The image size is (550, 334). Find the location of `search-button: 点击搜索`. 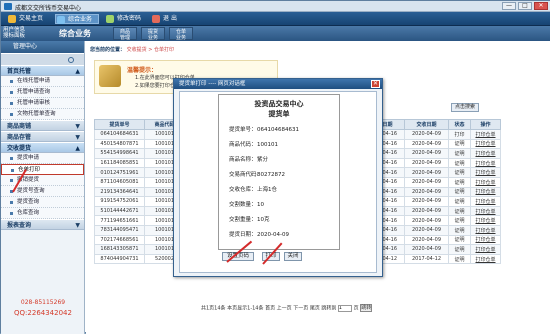

search-button: 点击搜索 is located at coordinates (465, 107).